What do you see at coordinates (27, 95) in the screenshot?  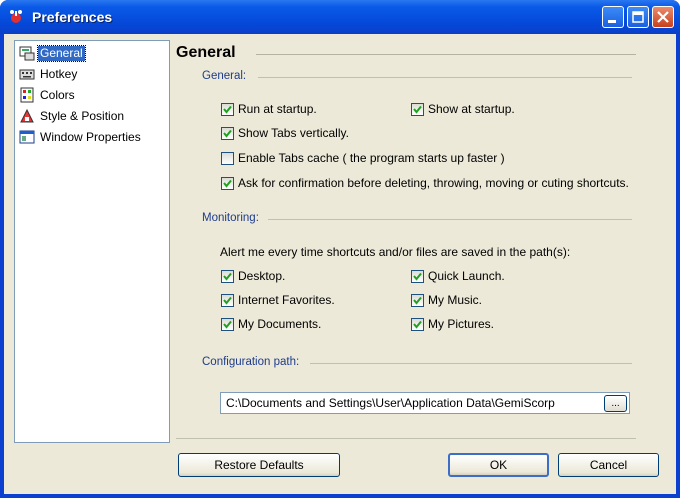 I see `palette-icon` at bounding box center [27, 95].